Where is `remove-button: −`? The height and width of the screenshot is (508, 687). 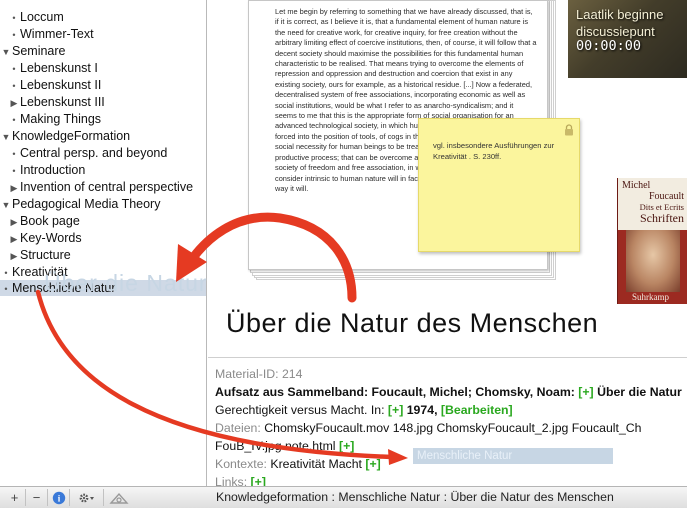 remove-button: − is located at coordinates (37, 497).